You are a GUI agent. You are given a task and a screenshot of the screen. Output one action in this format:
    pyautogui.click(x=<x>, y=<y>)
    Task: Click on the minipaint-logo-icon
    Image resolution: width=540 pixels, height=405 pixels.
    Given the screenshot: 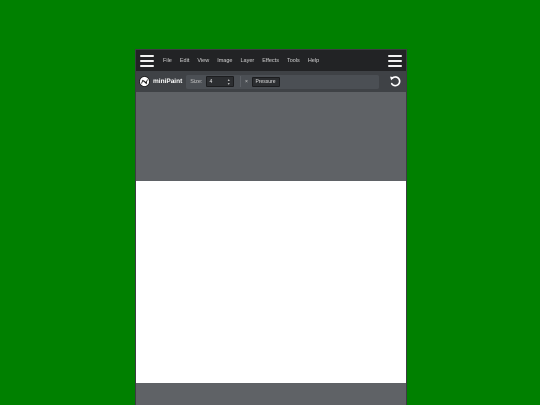 What is the action you would take?
    pyautogui.click(x=144, y=81)
    